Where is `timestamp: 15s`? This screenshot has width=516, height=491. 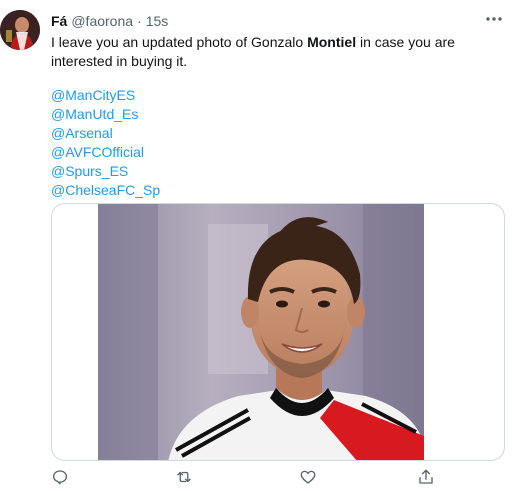 timestamp: 15s is located at coordinates (157, 21).